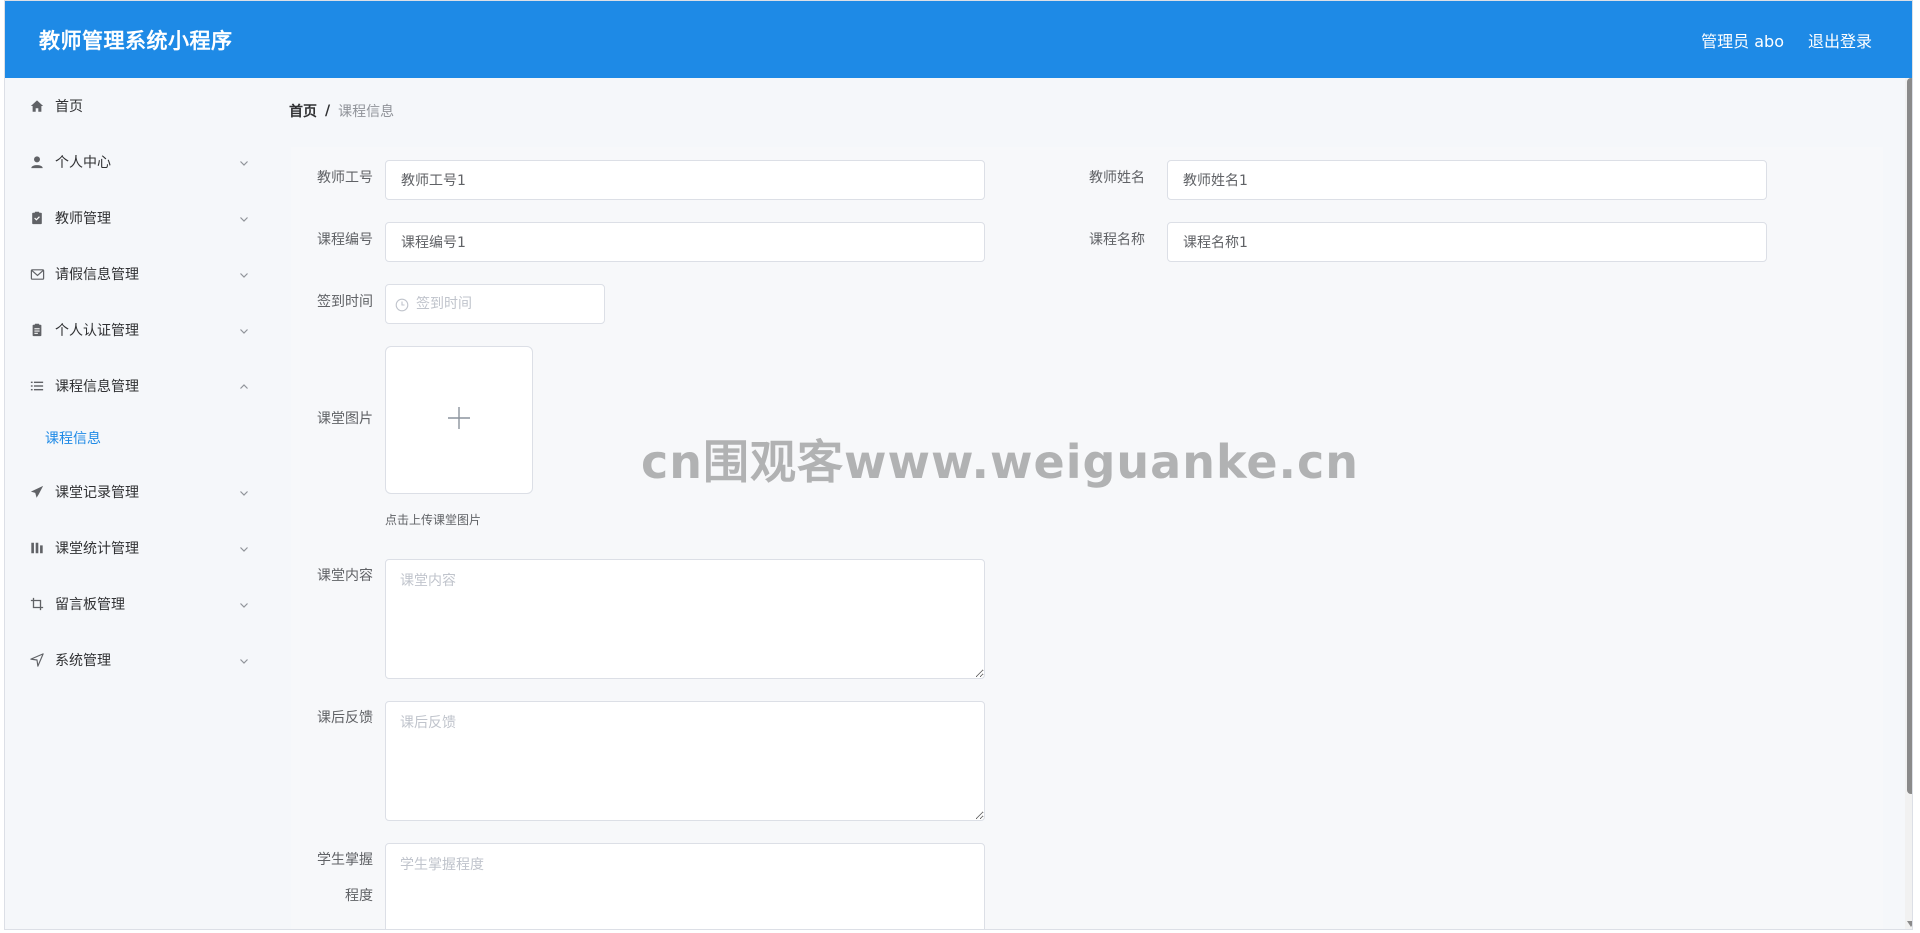  I want to click on sidebar-item-course-management: 课程信息管理, so click(136, 386).